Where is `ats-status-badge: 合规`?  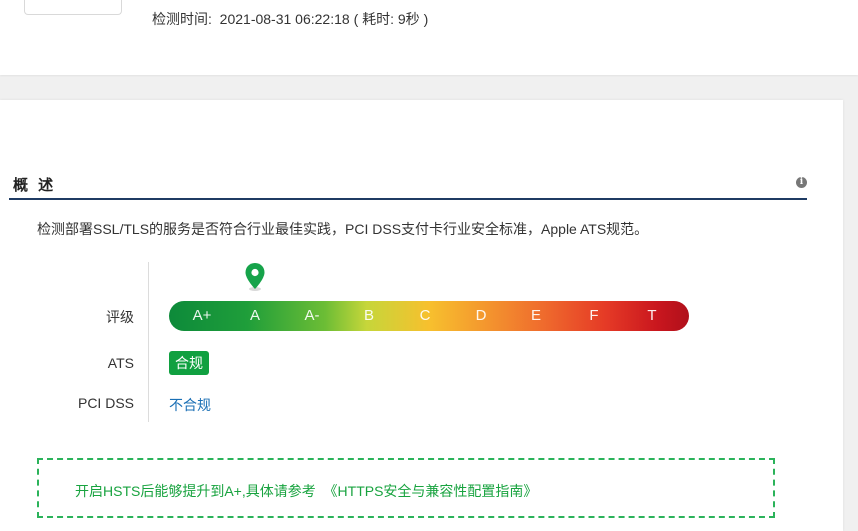
ats-status-badge: 合规 is located at coordinates (189, 363).